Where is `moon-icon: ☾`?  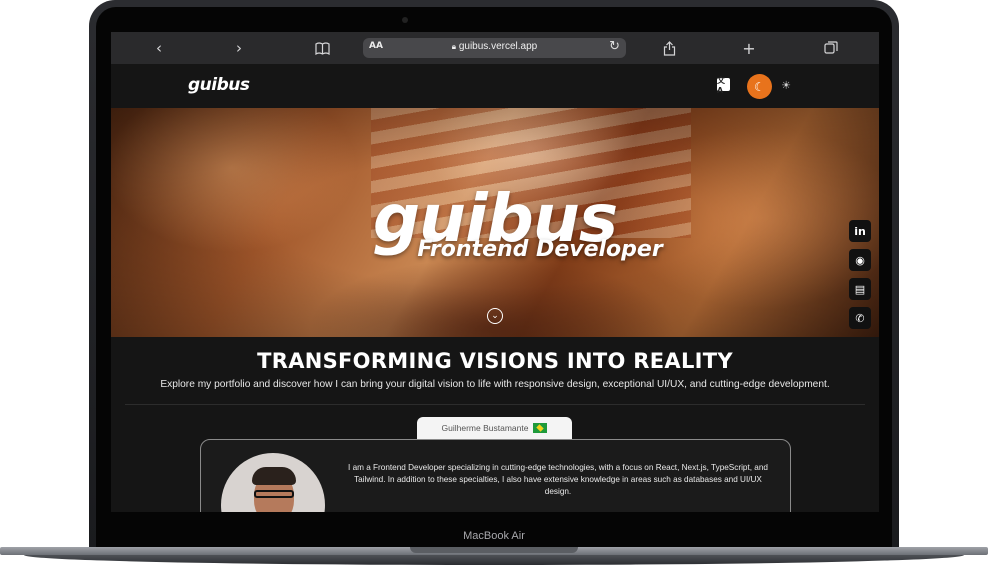 moon-icon: ☾ is located at coordinates (759, 86).